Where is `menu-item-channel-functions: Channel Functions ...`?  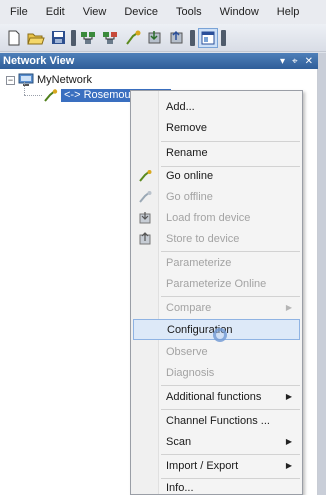 menu-item-channel-functions: Channel Functions ... is located at coordinates (216, 420).